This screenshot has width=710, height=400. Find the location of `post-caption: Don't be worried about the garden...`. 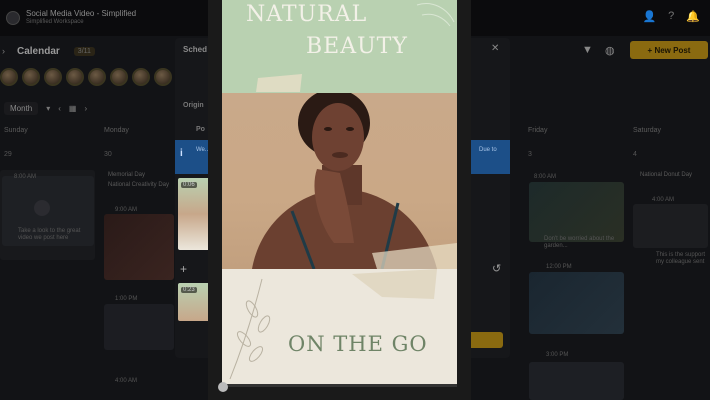

post-caption: Don't be worried about the garden... is located at coordinates (579, 243).